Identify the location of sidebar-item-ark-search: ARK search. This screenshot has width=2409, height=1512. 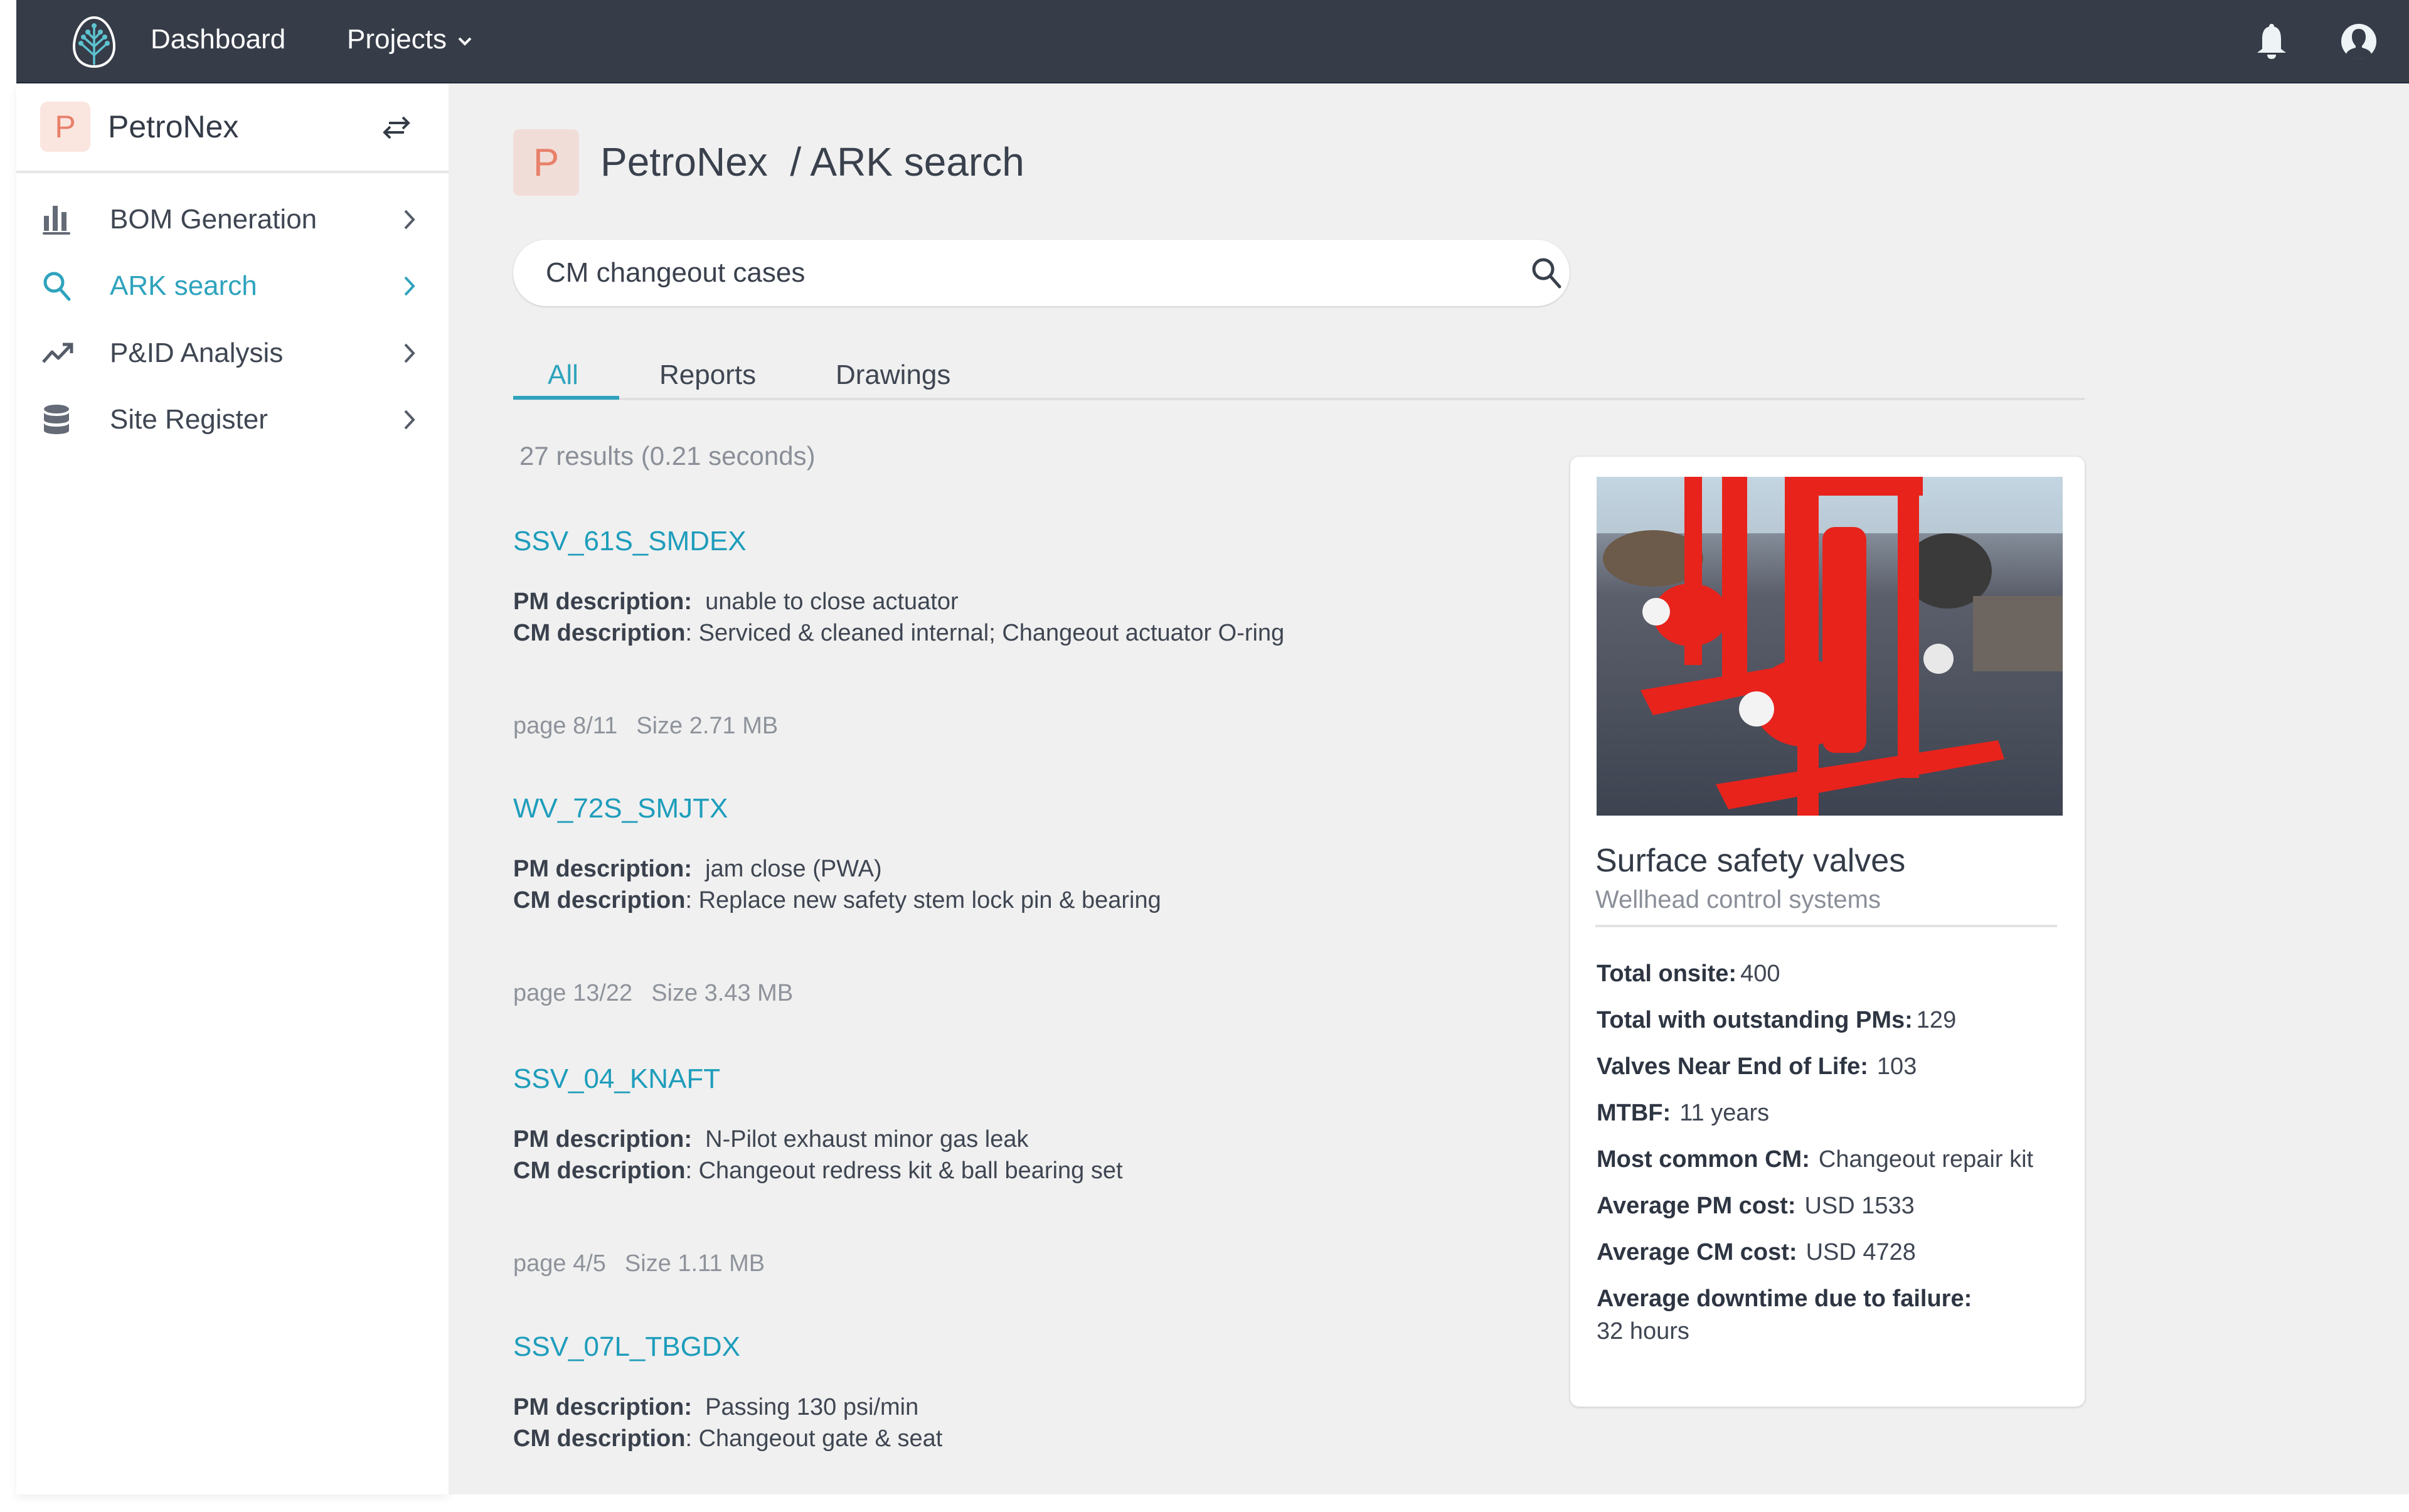
(232, 286).